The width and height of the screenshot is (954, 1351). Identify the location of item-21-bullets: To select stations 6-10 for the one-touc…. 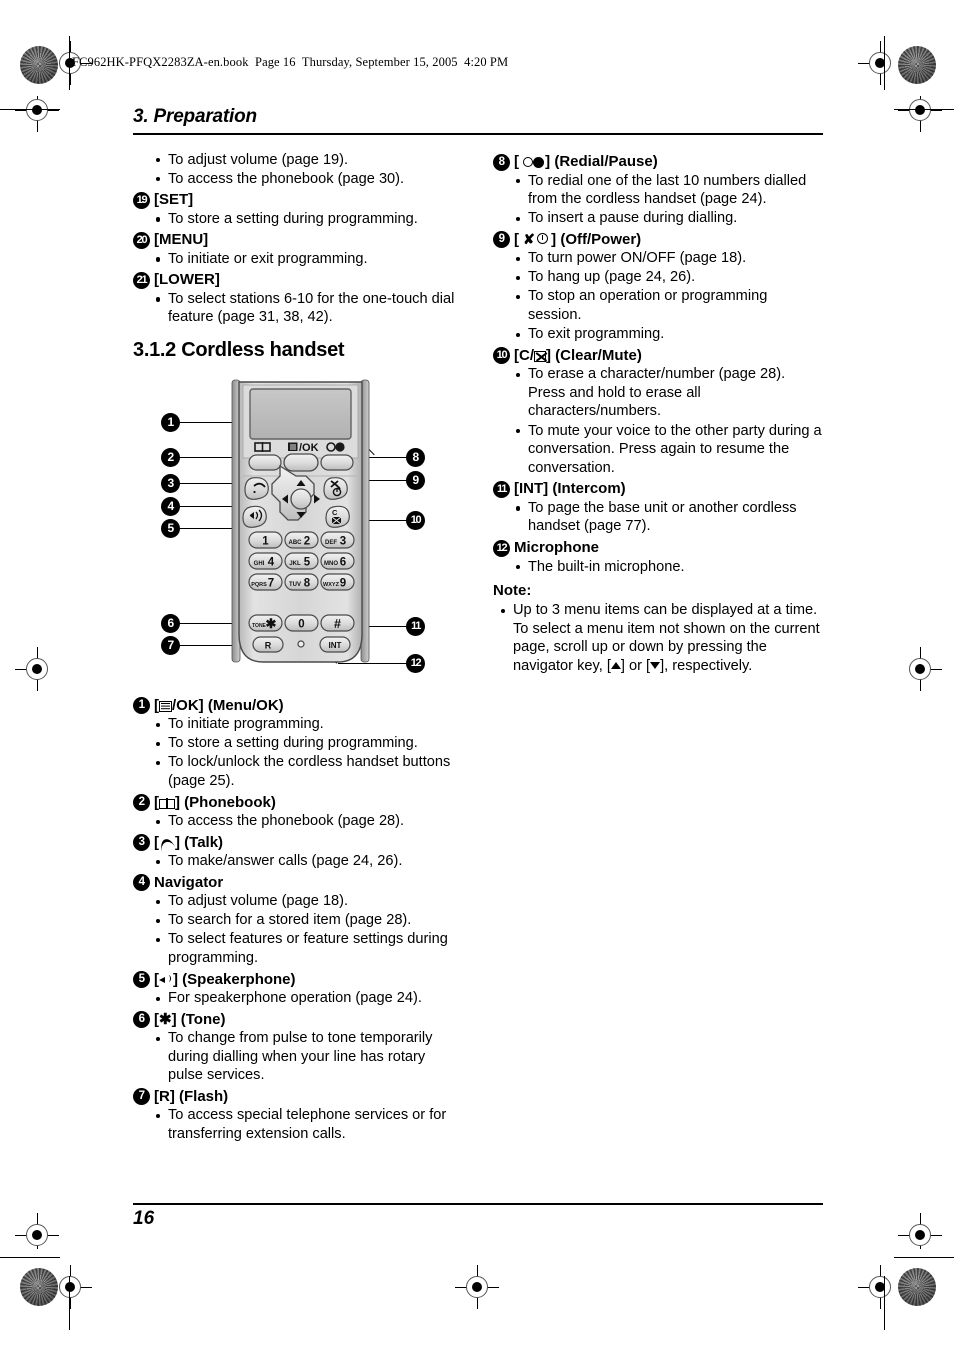
(298, 308).